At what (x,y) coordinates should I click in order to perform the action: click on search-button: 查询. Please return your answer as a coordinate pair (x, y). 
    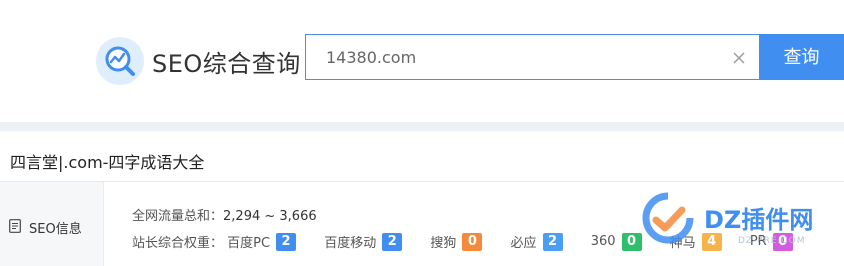
    Looking at the image, I should click on (801, 57).